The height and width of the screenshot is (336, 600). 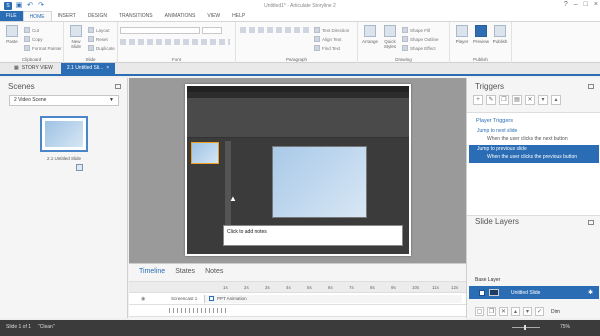 I want to click on find-text-button: Find Text, so click(x=327, y=48).